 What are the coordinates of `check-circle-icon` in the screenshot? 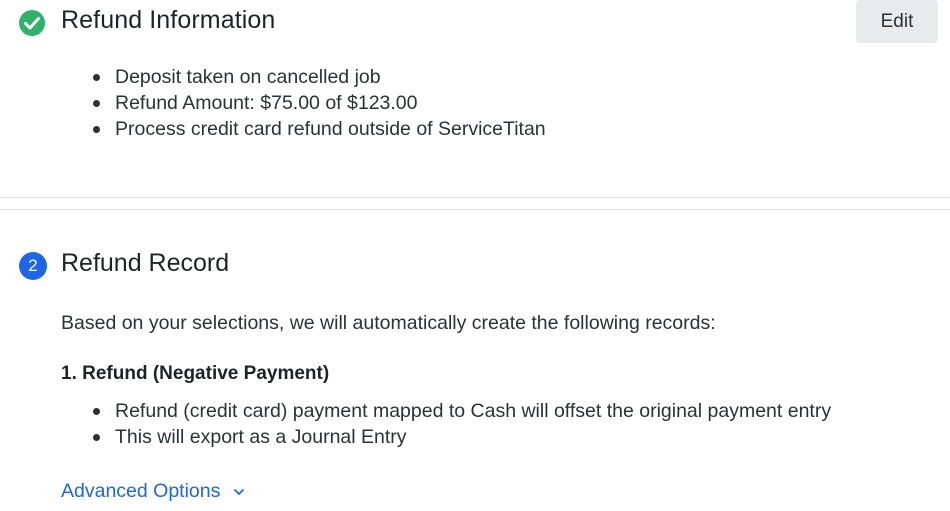 It's located at (32, 23).